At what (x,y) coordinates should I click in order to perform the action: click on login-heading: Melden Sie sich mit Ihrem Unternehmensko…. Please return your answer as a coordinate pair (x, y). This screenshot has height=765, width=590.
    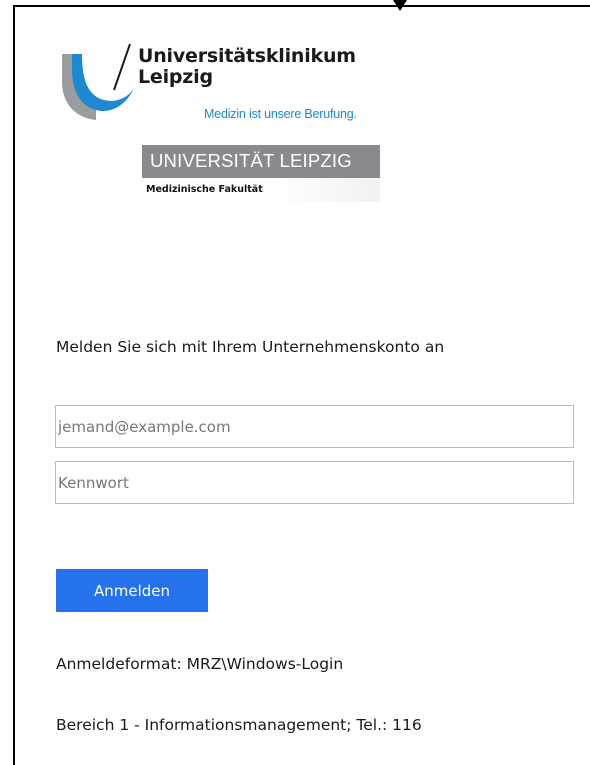
    Looking at the image, I should click on (250, 347).